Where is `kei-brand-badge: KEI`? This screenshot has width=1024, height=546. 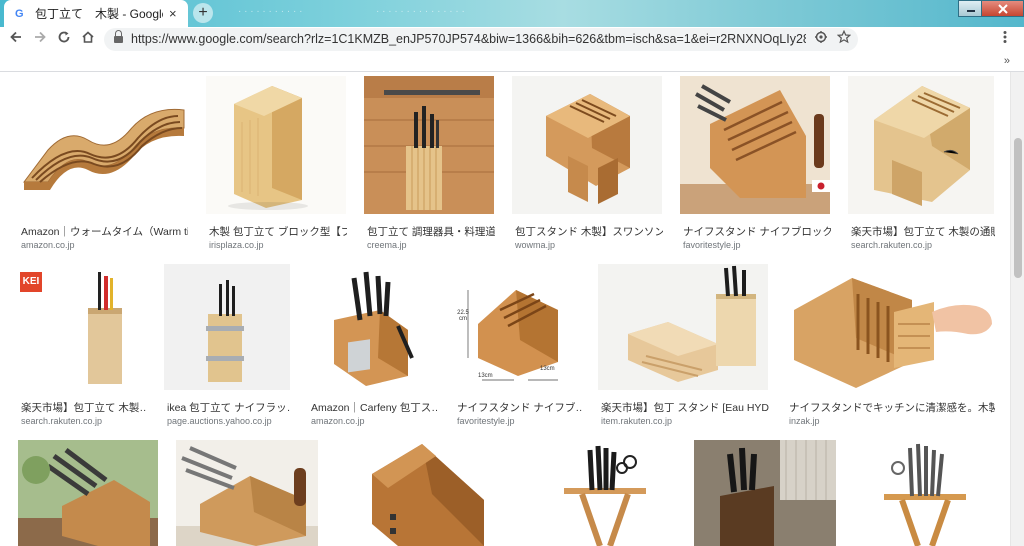
kei-brand-badge: KEI is located at coordinates (31, 282).